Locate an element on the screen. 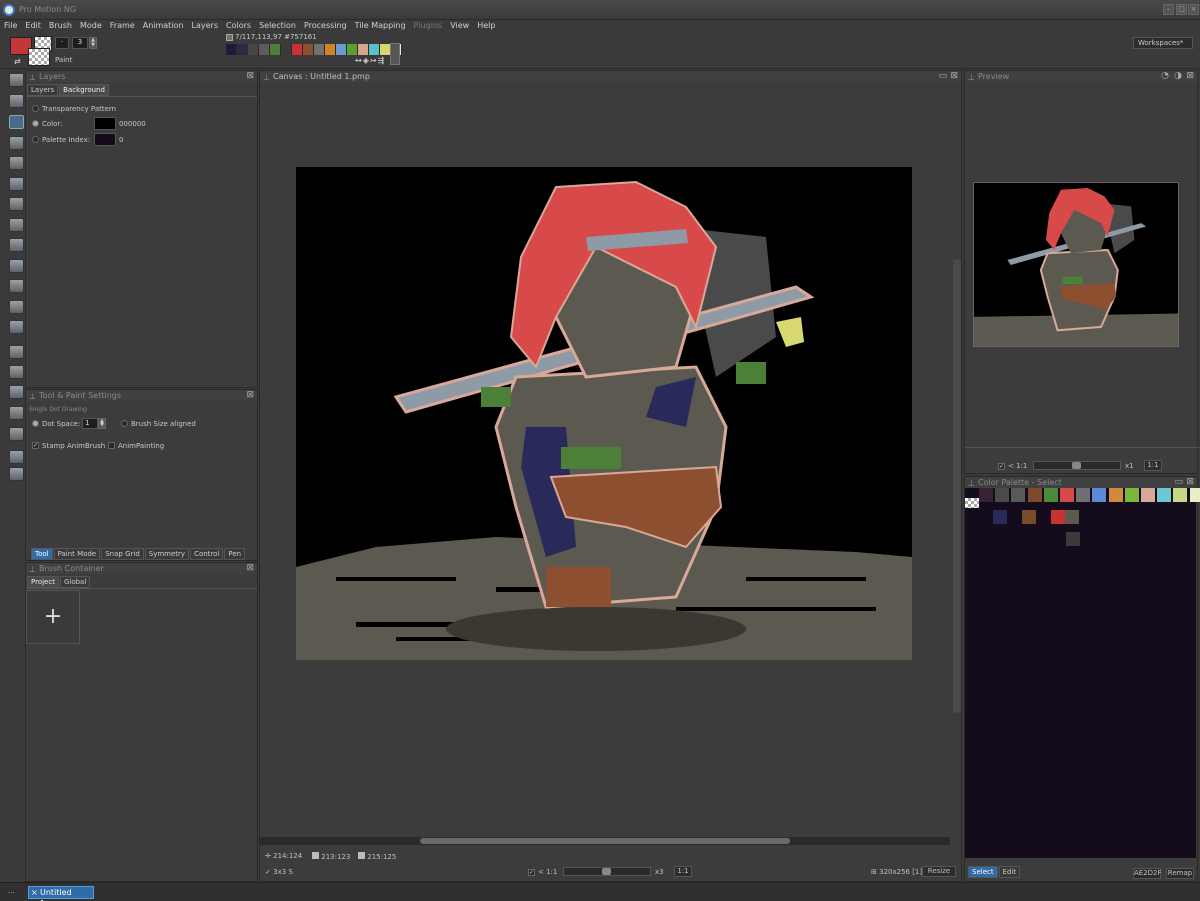 This screenshot has height=901, width=1200. dot-space-input: 1 is located at coordinates (90, 423).